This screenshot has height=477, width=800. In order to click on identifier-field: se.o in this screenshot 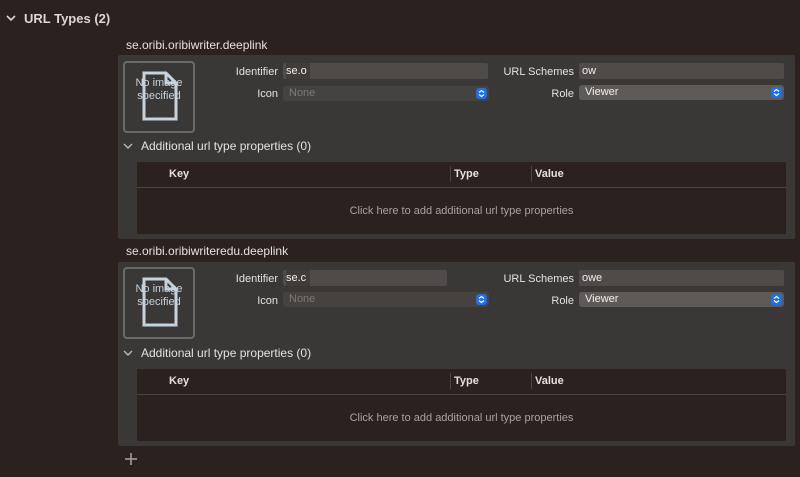, I will do `click(385, 71)`.